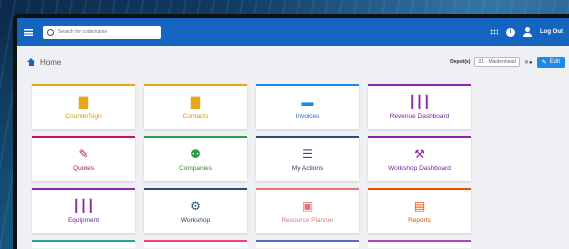 The width and height of the screenshot is (569, 249). Describe the element at coordinates (195, 116) in the screenshot. I see `tile-label: Contacts` at that location.